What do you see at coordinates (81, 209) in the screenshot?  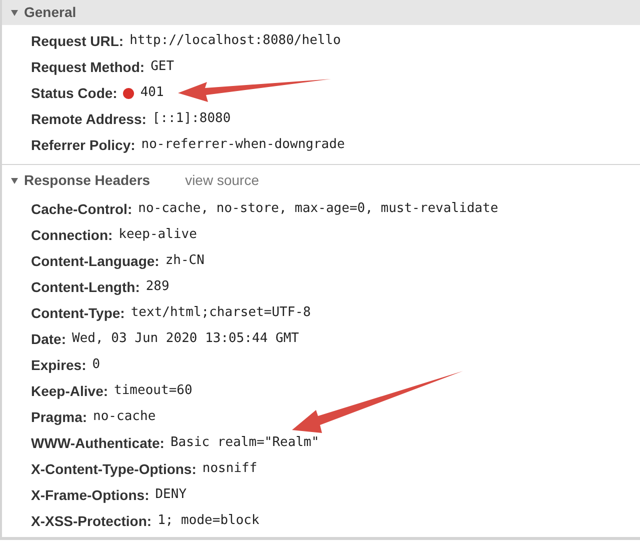 I see `header-name: Cache-Control:` at bounding box center [81, 209].